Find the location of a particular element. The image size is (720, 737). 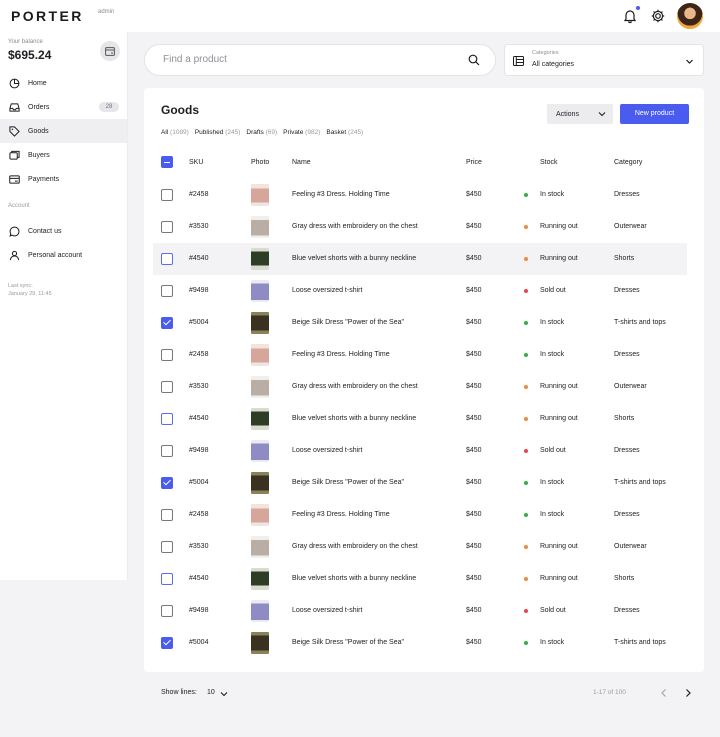

sidebar-item-buyers: Buyers is located at coordinates (63, 155).